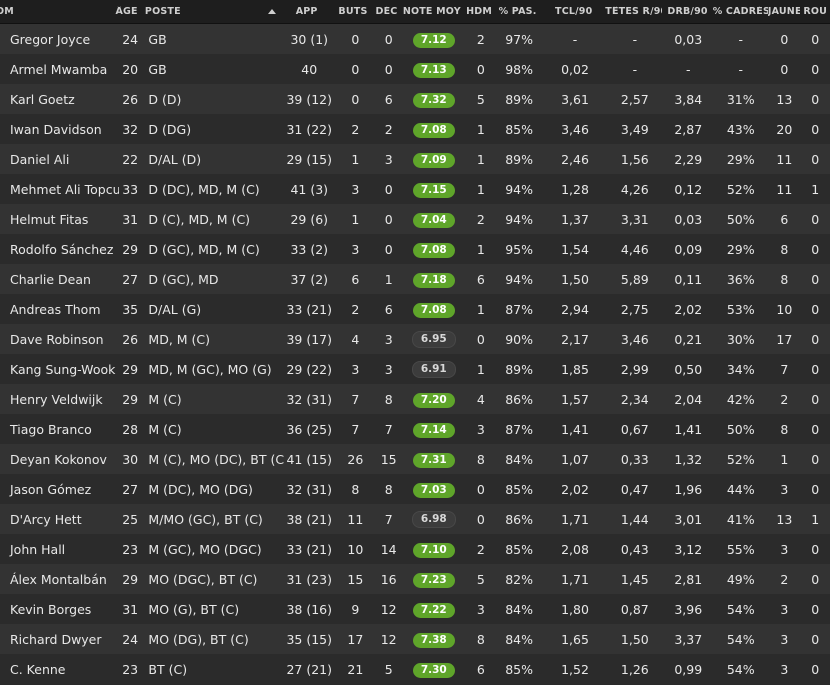  Describe the element at coordinates (634, 429) in the screenshot. I see `player-headers-won-90: 0,67` at that location.